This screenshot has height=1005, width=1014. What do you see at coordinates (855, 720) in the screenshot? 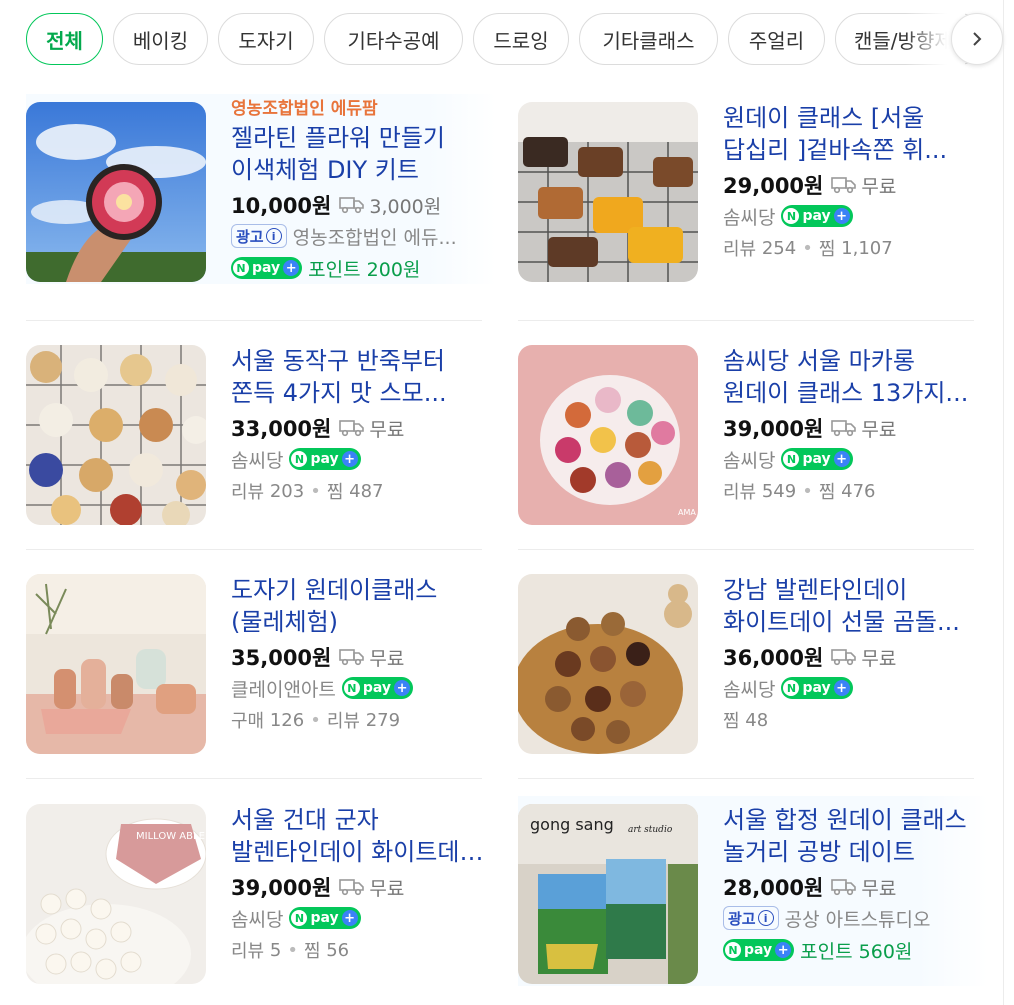
I see `meta-row: 찜 48` at bounding box center [855, 720].